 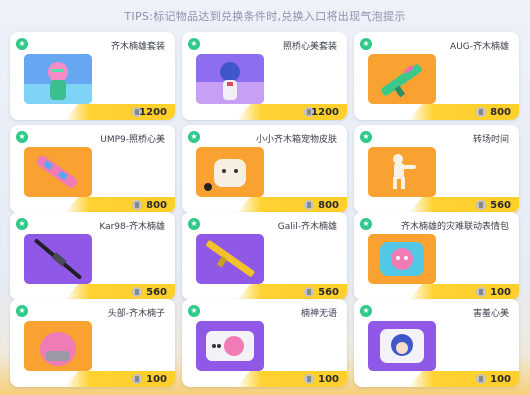 I want to click on item-name: 齐木楠雄套装, so click(x=137, y=47).